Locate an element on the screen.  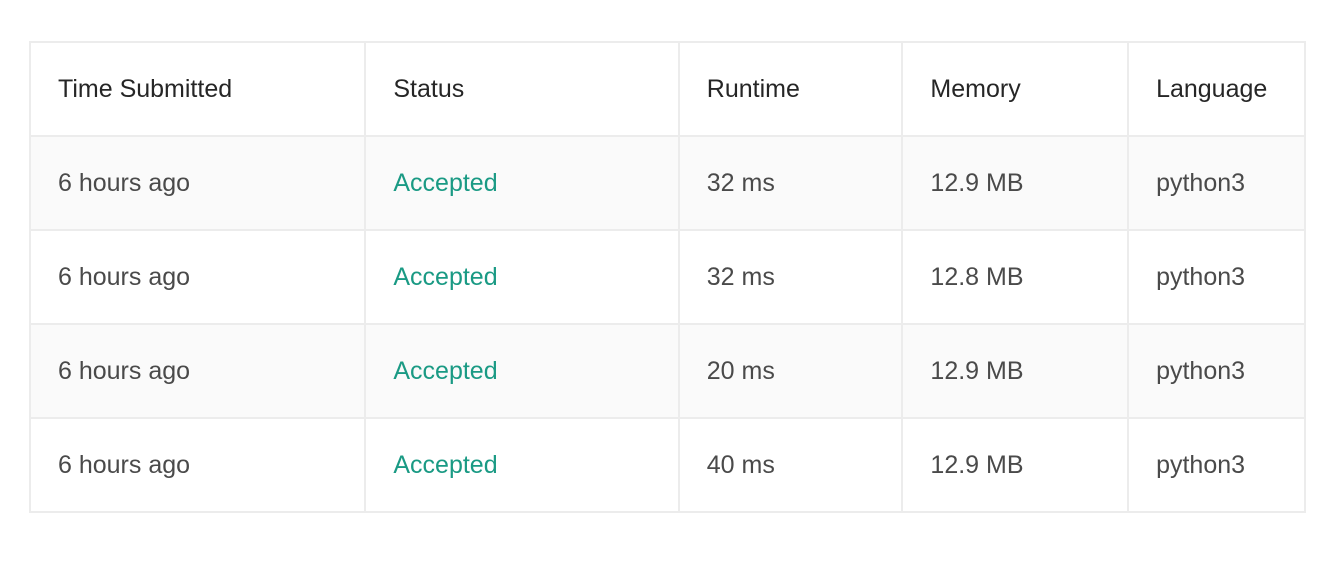
header-runtime: Runtime is located at coordinates (790, 89).